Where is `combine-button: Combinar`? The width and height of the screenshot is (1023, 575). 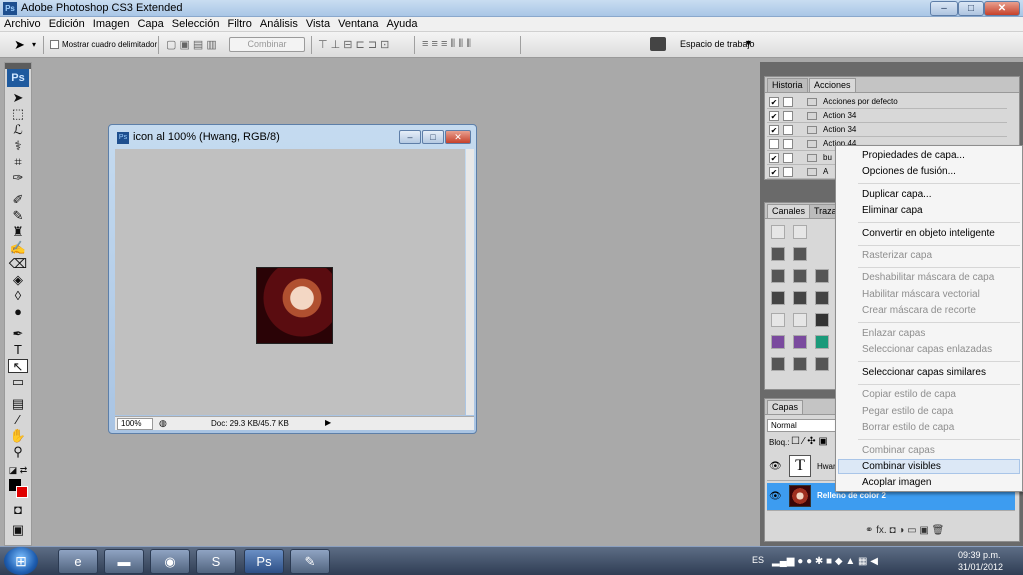
combine-button: Combinar is located at coordinates (267, 44).